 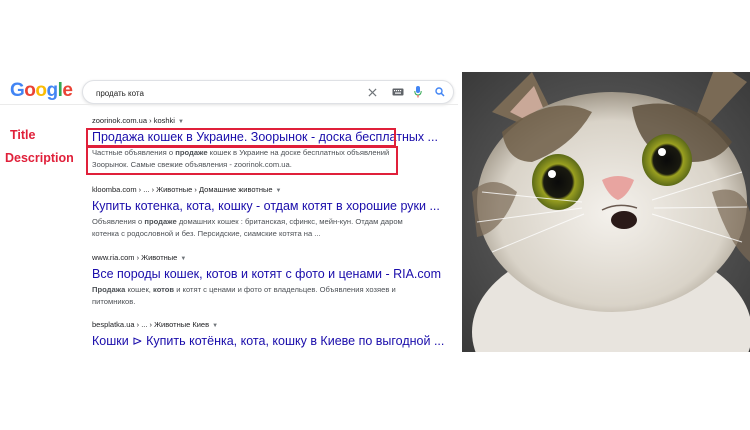 I want to click on search-icon, so click(x=440, y=92).